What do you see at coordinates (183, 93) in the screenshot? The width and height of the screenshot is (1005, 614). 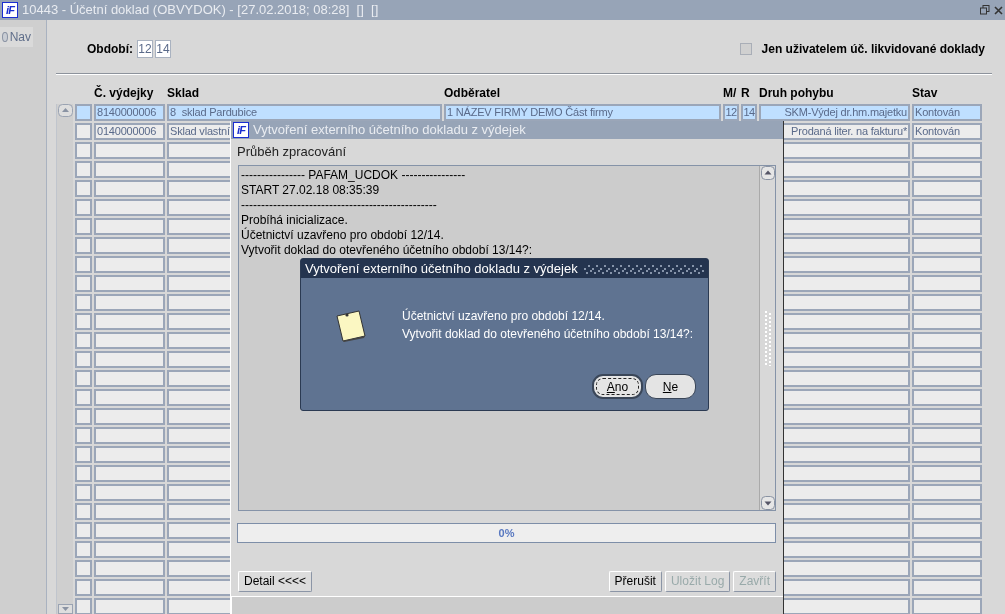 I see `column-header: Sklad` at bounding box center [183, 93].